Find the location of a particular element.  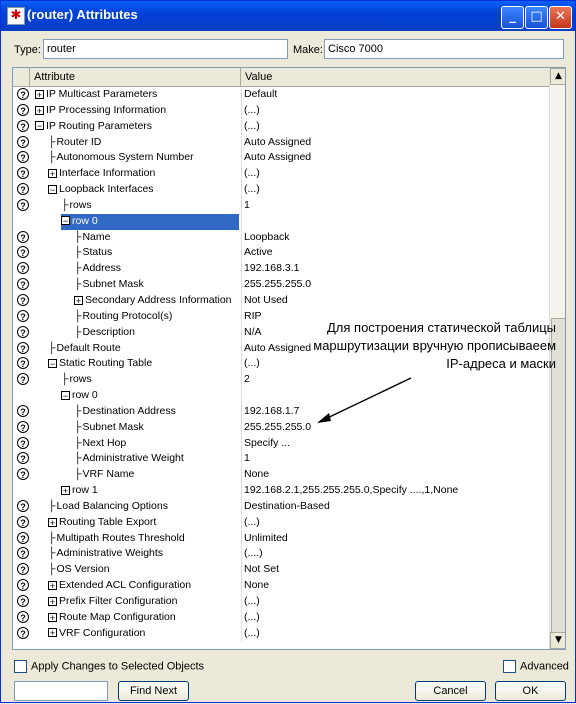

table-row: ? ├Destination Address 192.168.1.7 is located at coordinates (281, 411).